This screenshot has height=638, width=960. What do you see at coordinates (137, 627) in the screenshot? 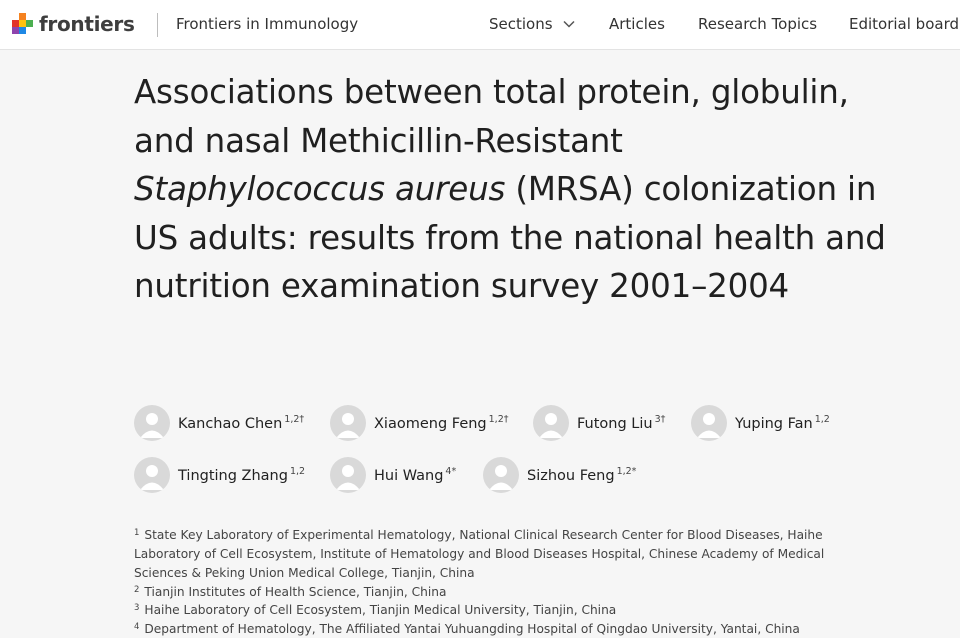
I see `affiliation-number: 4` at bounding box center [137, 627].